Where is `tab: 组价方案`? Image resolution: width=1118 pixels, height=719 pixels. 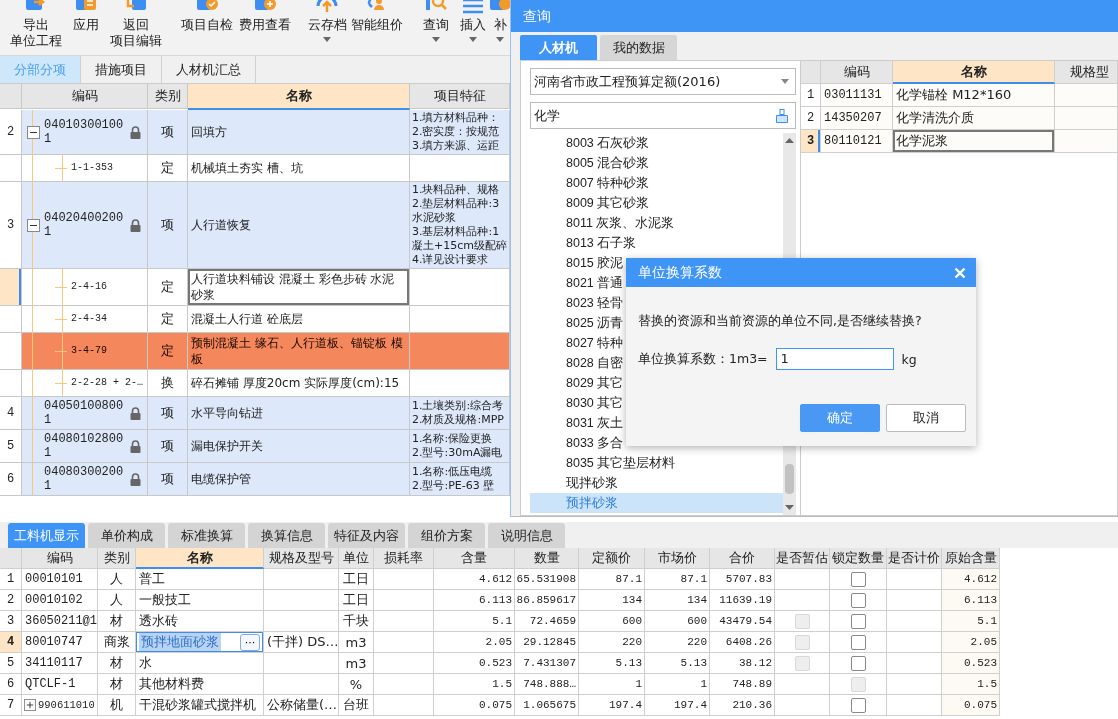
tab: 组价方案 is located at coordinates (446, 535).